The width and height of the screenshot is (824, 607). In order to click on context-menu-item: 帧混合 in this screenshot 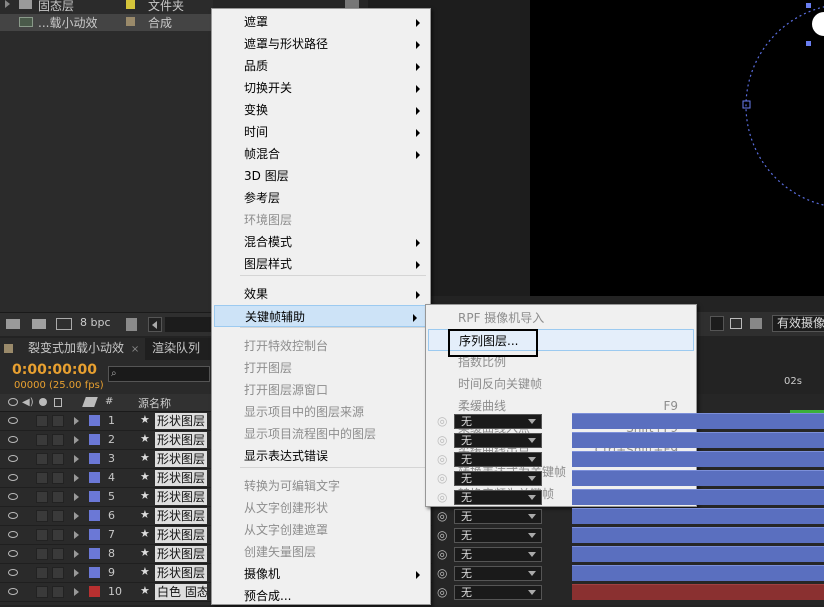, I will do `click(321, 154)`.